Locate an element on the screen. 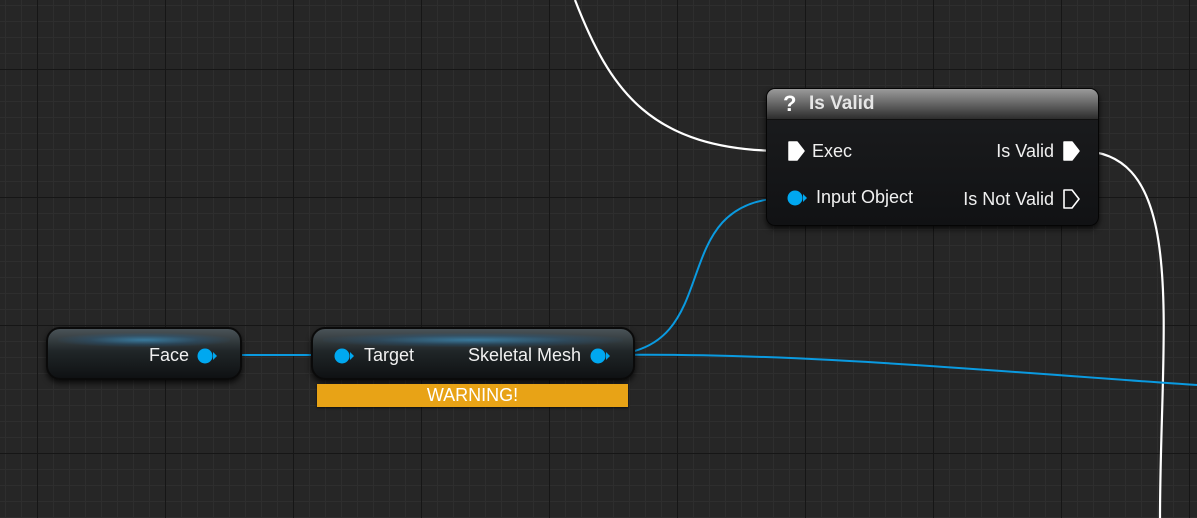 This screenshot has width=1197, height=518. is-not-valid-output-label: Is Not Valid is located at coordinates (1008, 199).